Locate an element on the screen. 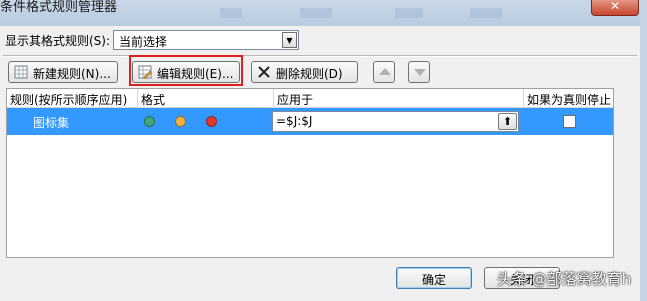 The image size is (647, 301). table-row: 图标集 =$J:$J ⬆ is located at coordinates (310, 121).